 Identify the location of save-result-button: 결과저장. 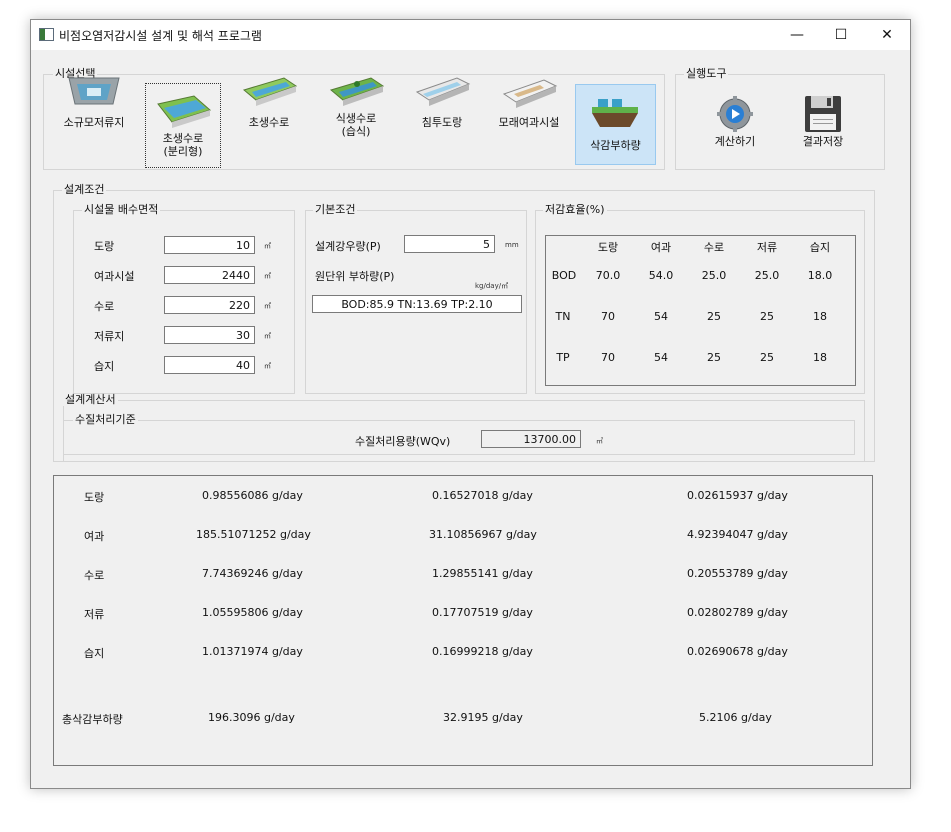
(823, 122).